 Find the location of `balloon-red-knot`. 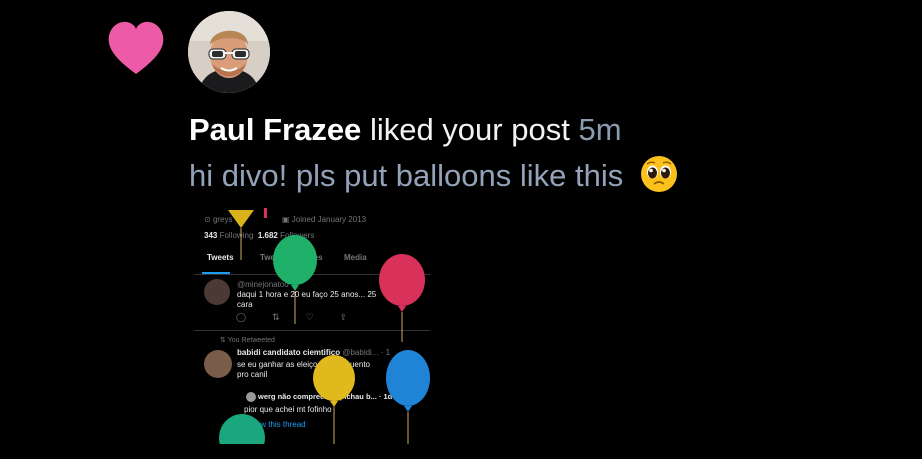

balloon-red-knot is located at coordinates (265, 213).